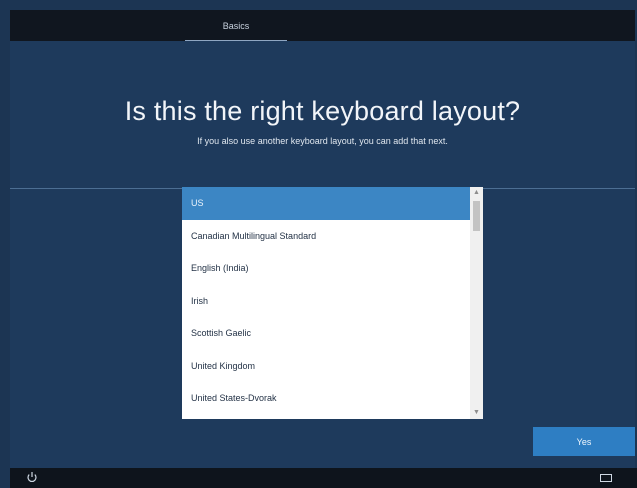  What do you see at coordinates (476, 193) in the screenshot?
I see `scroll-up-icon: ▲` at bounding box center [476, 193].